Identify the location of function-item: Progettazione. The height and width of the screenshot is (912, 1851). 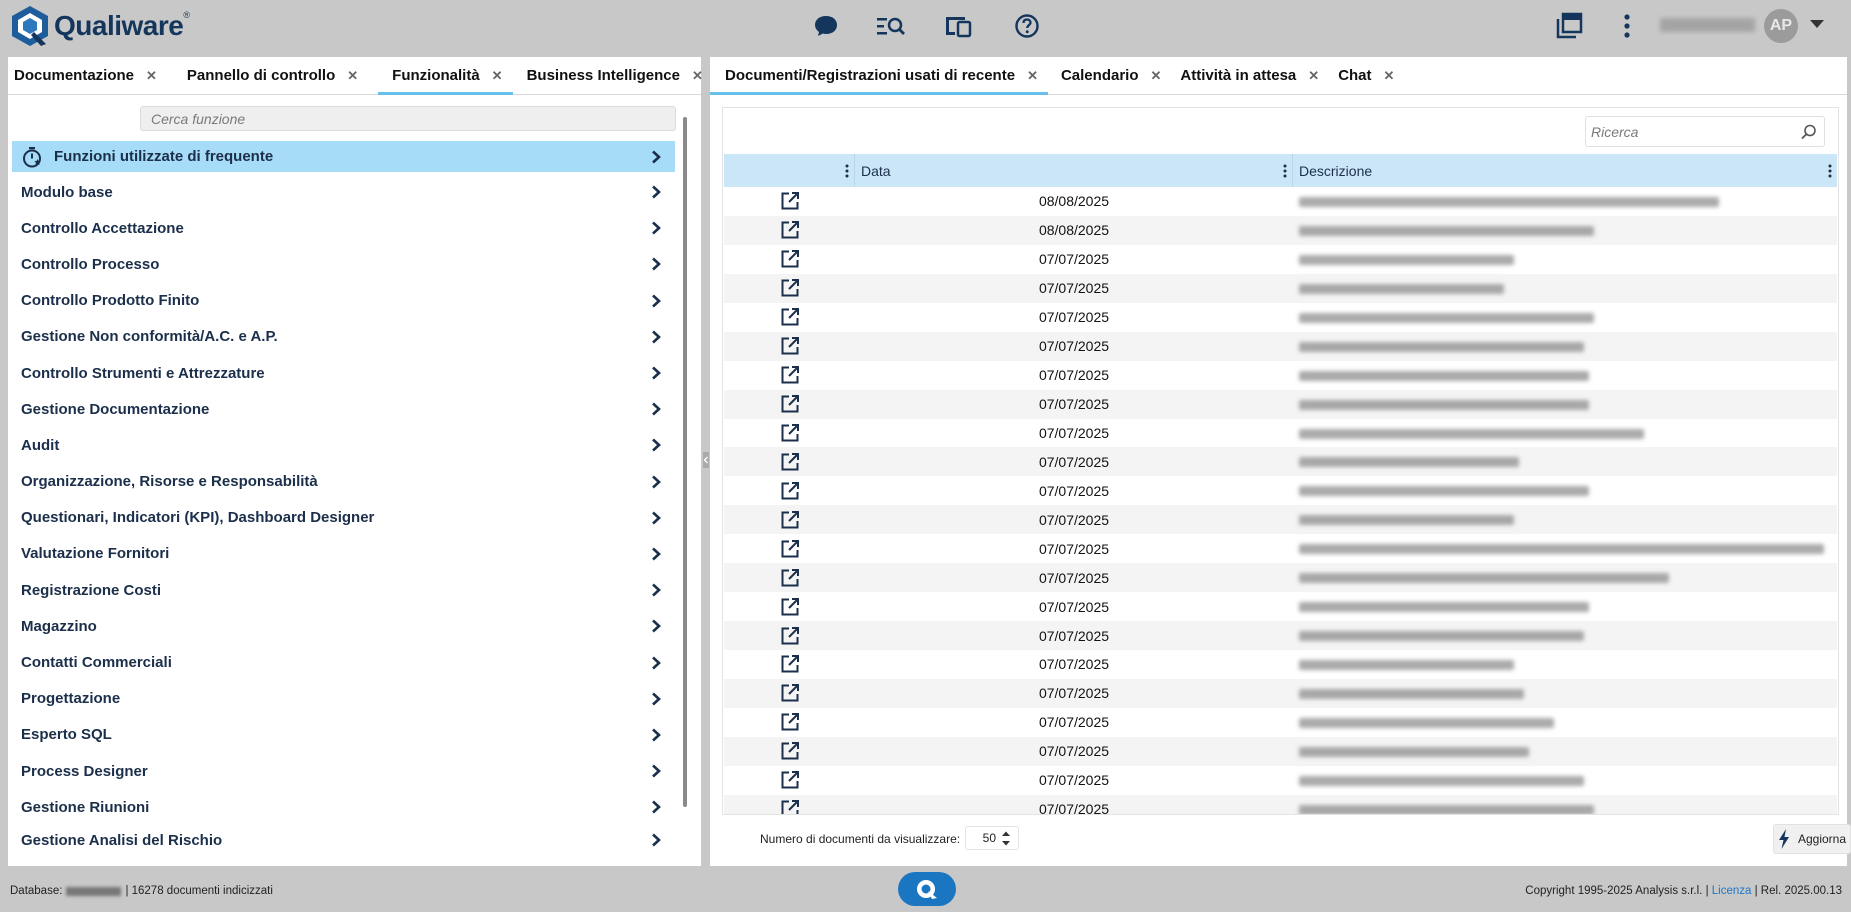
(343, 699).